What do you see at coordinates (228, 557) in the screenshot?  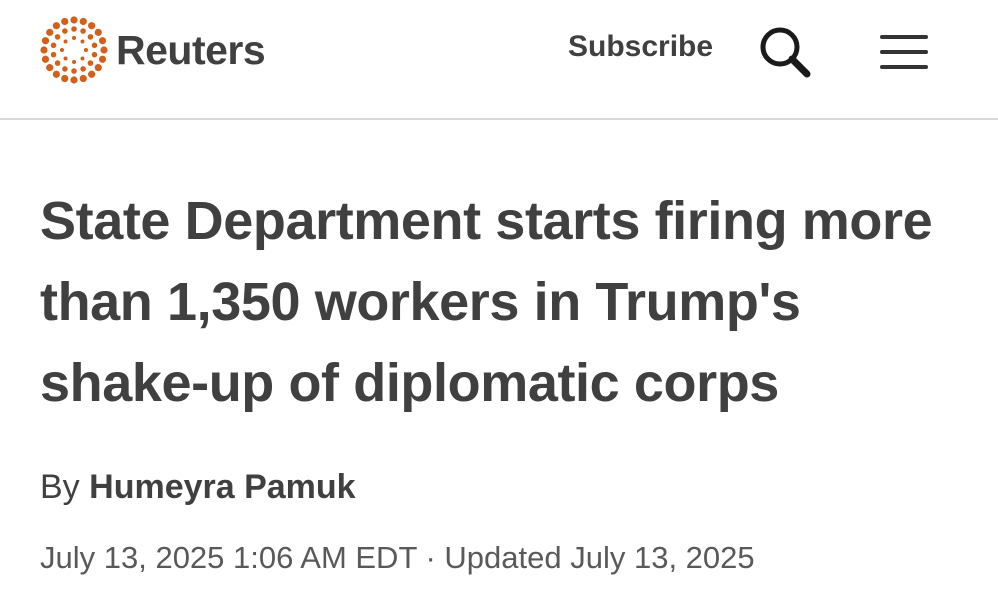 I see `published-timestamp: July 13, 2025 1:06 AM EDT` at bounding box center [228, 557].